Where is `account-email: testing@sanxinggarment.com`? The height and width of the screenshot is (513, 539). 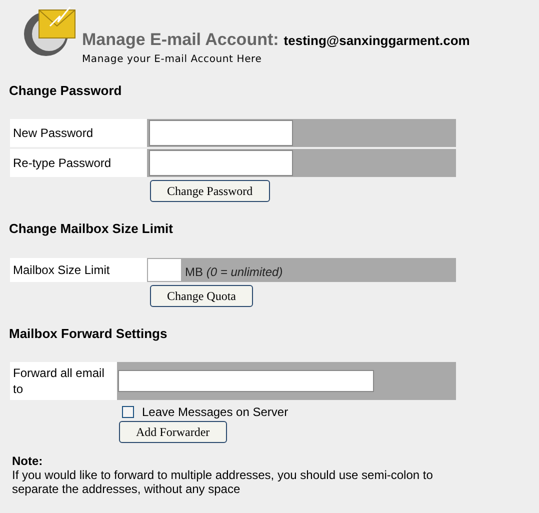 account-email: testing@sanxinggarment.com is located at coordinates (377, 41).